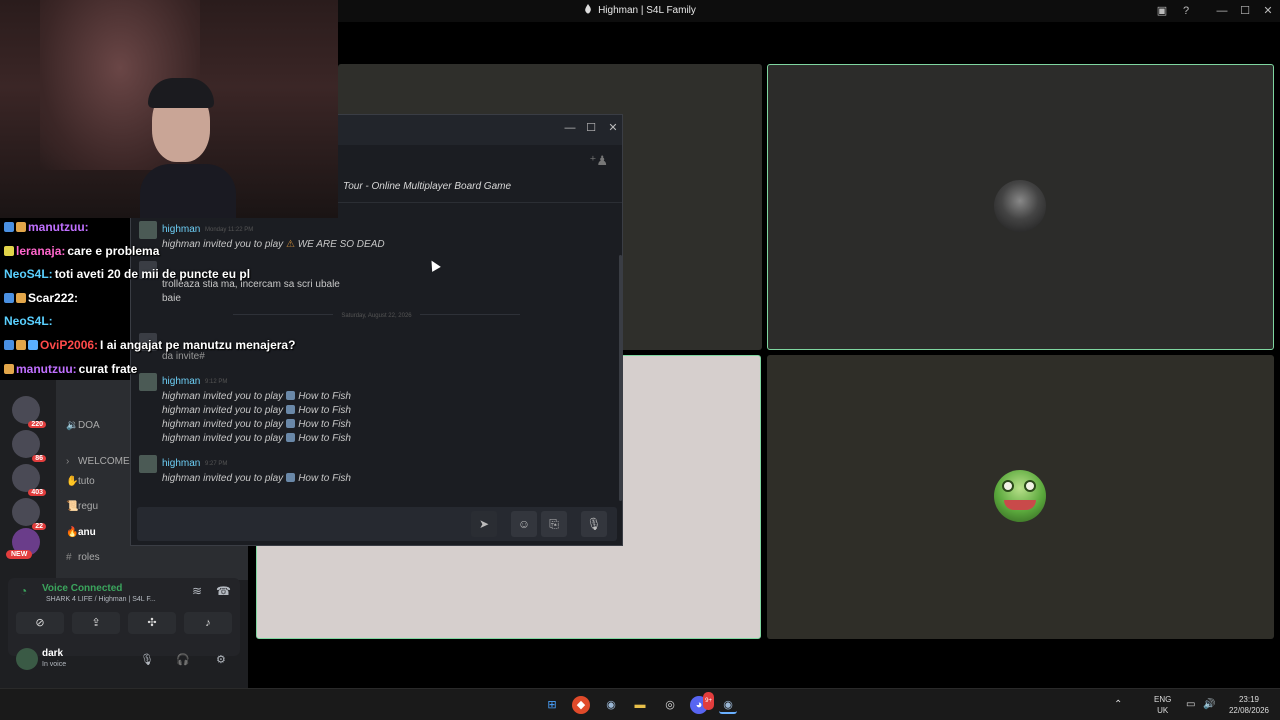  Describe the element at coordinates (647, 10) in the screenshot. I see `window-title: Highman | S4L Family` at that location.